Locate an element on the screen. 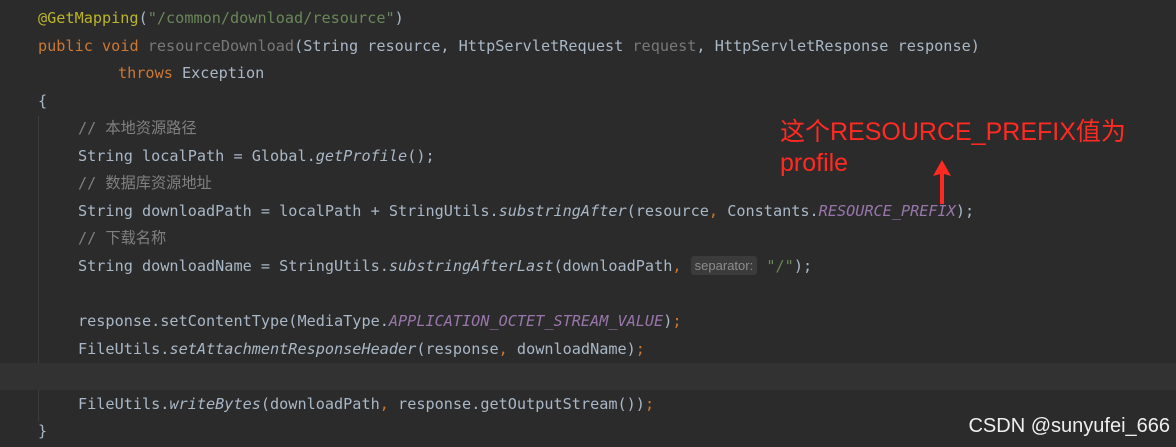 This screenshot has height=447, width=1176. annotation-token: @GetMapping is located at coordinates (88, 18).